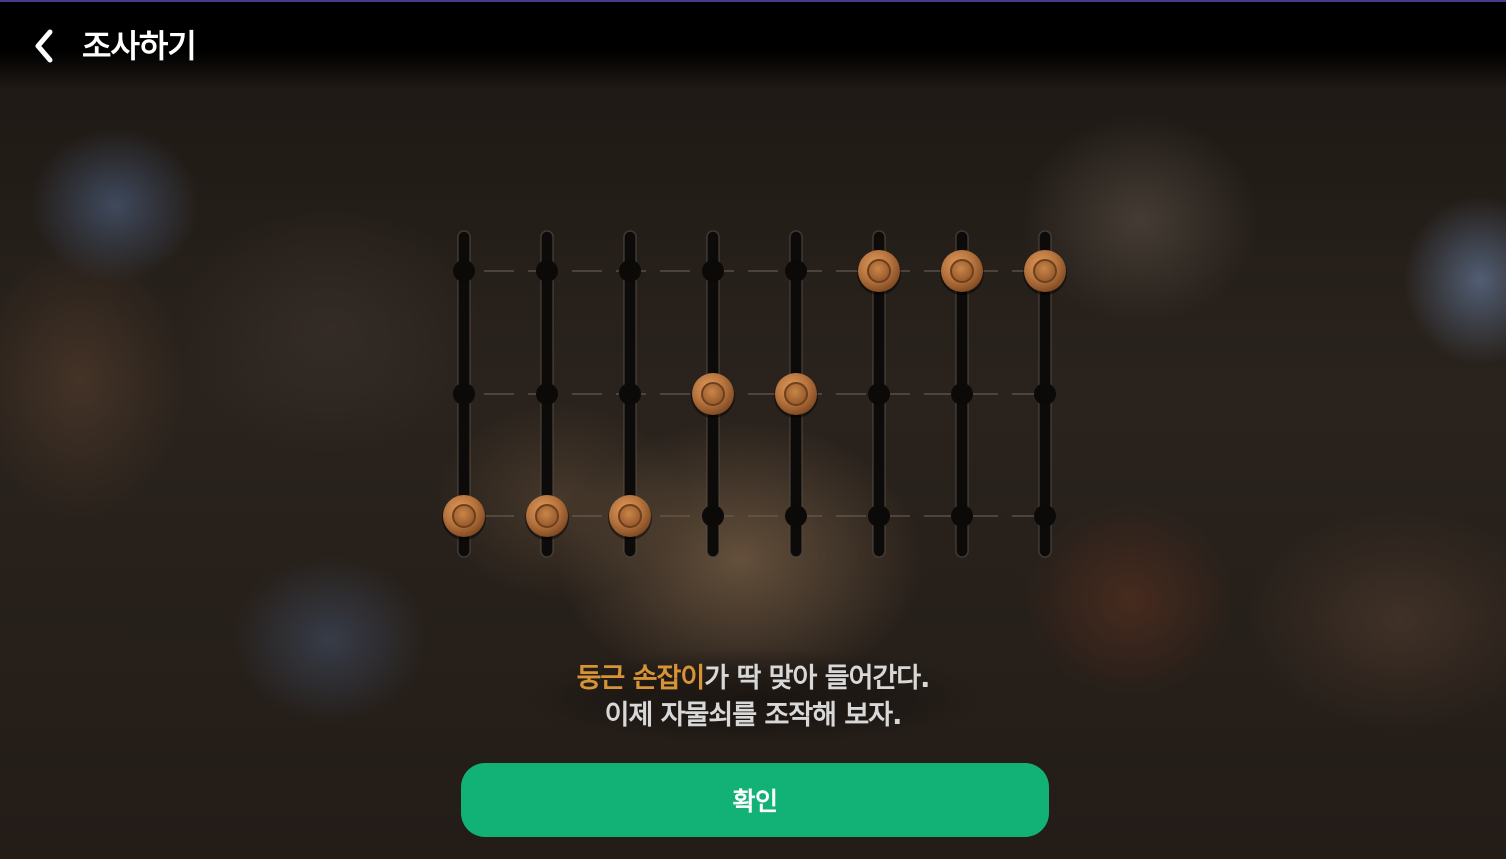 This screenshot has height=859, width=1506. I want to click on chevron-left-icon, so click(44, 46).